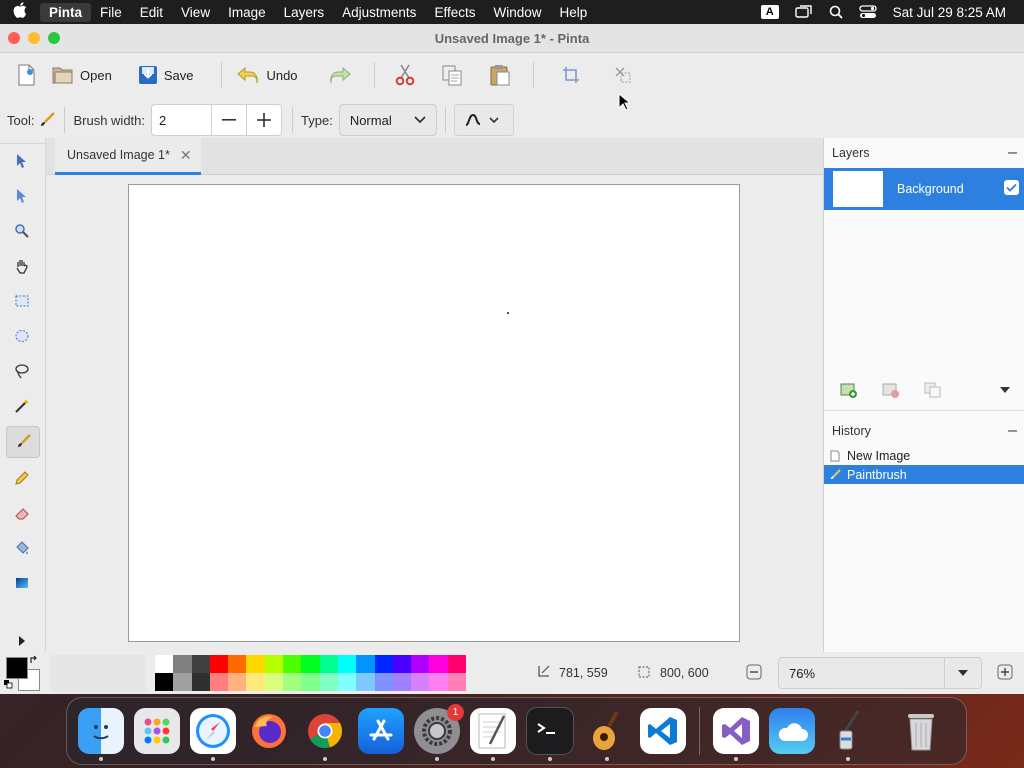 This screenshot has width=1024, height=768. Describe the element at coordinates (111, 12) in the screenshot. I see `menu-file: File` at that location.